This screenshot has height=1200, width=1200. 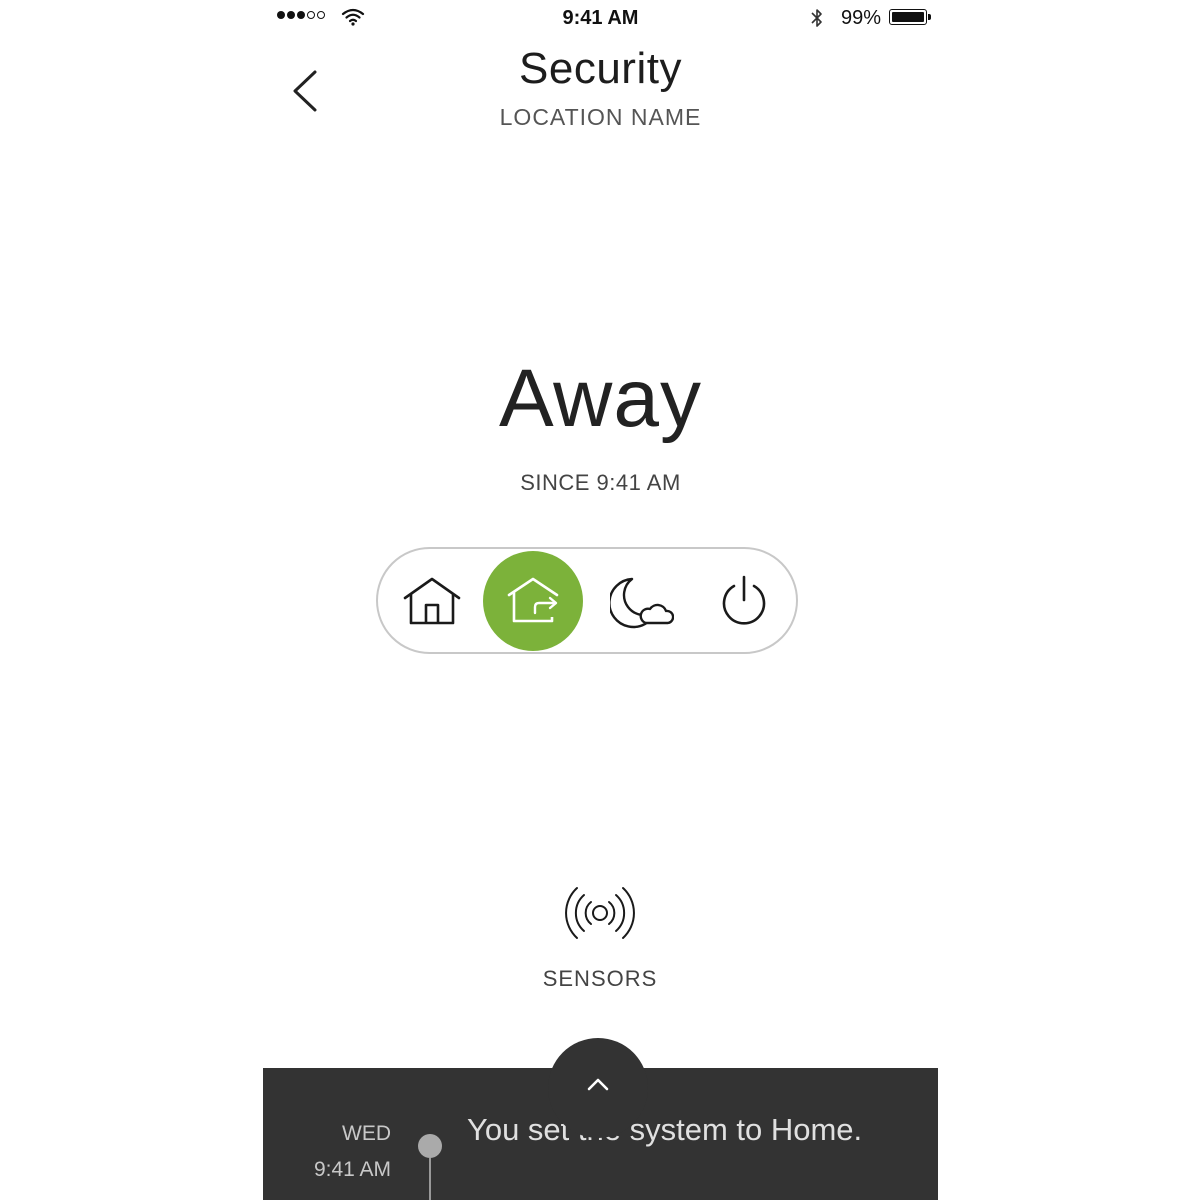 What do you see at coordinates (352, 1169) in the screenshot?
I see `activity-time: 9:41 AM` at bounding box center [352, 1169].